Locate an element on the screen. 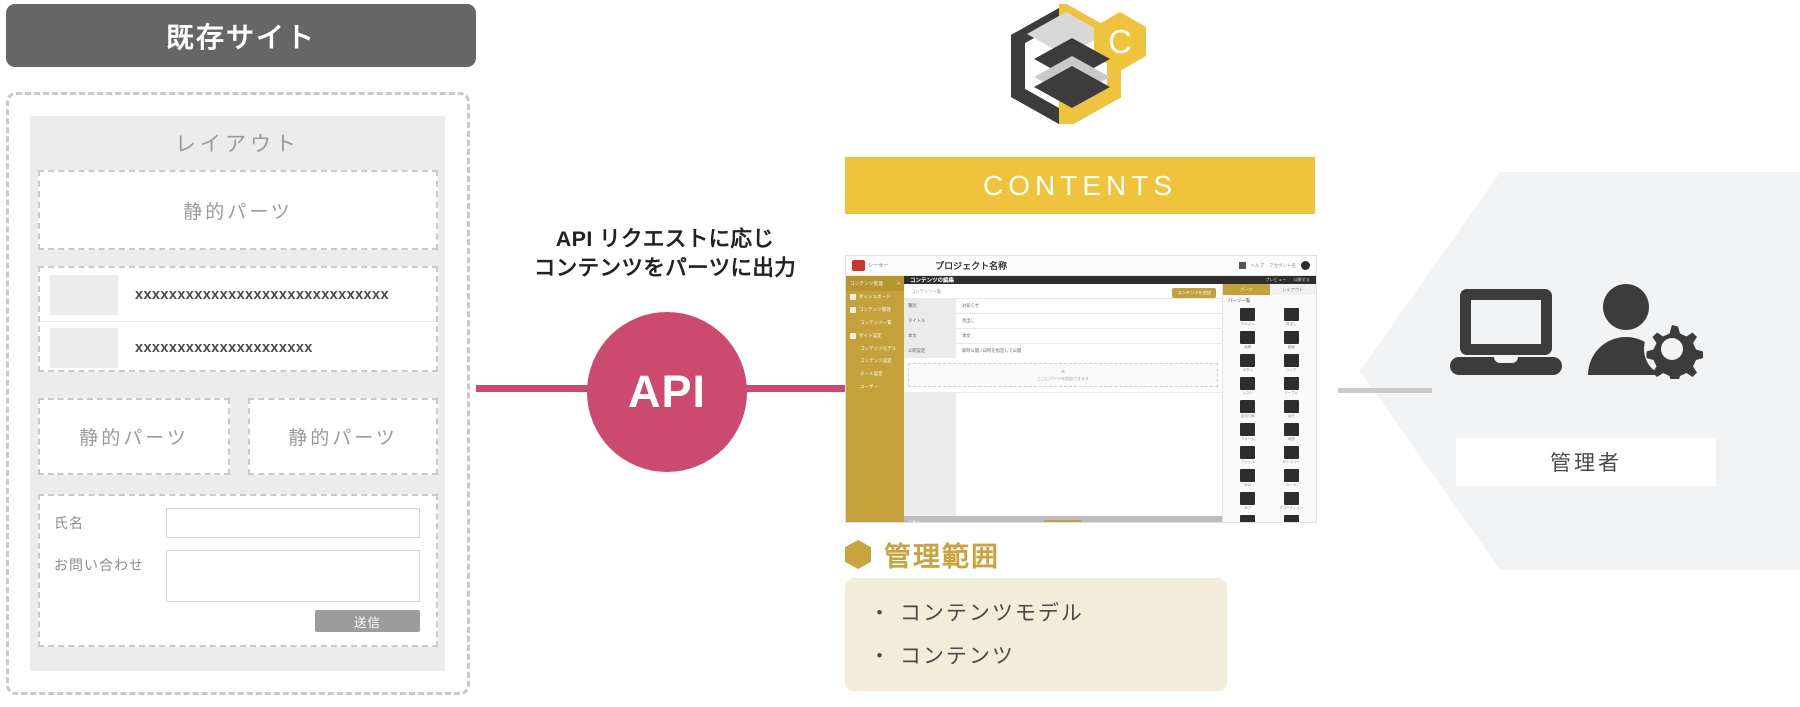 The image size is (1800, 707). cms-topbar-right: ヘルプ アカウント名 is located at coordinates (1277, 265).